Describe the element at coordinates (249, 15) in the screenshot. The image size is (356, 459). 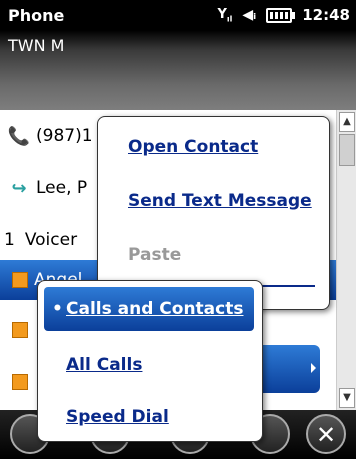
I see `volume-icon: ◀ᵢ` at that location.